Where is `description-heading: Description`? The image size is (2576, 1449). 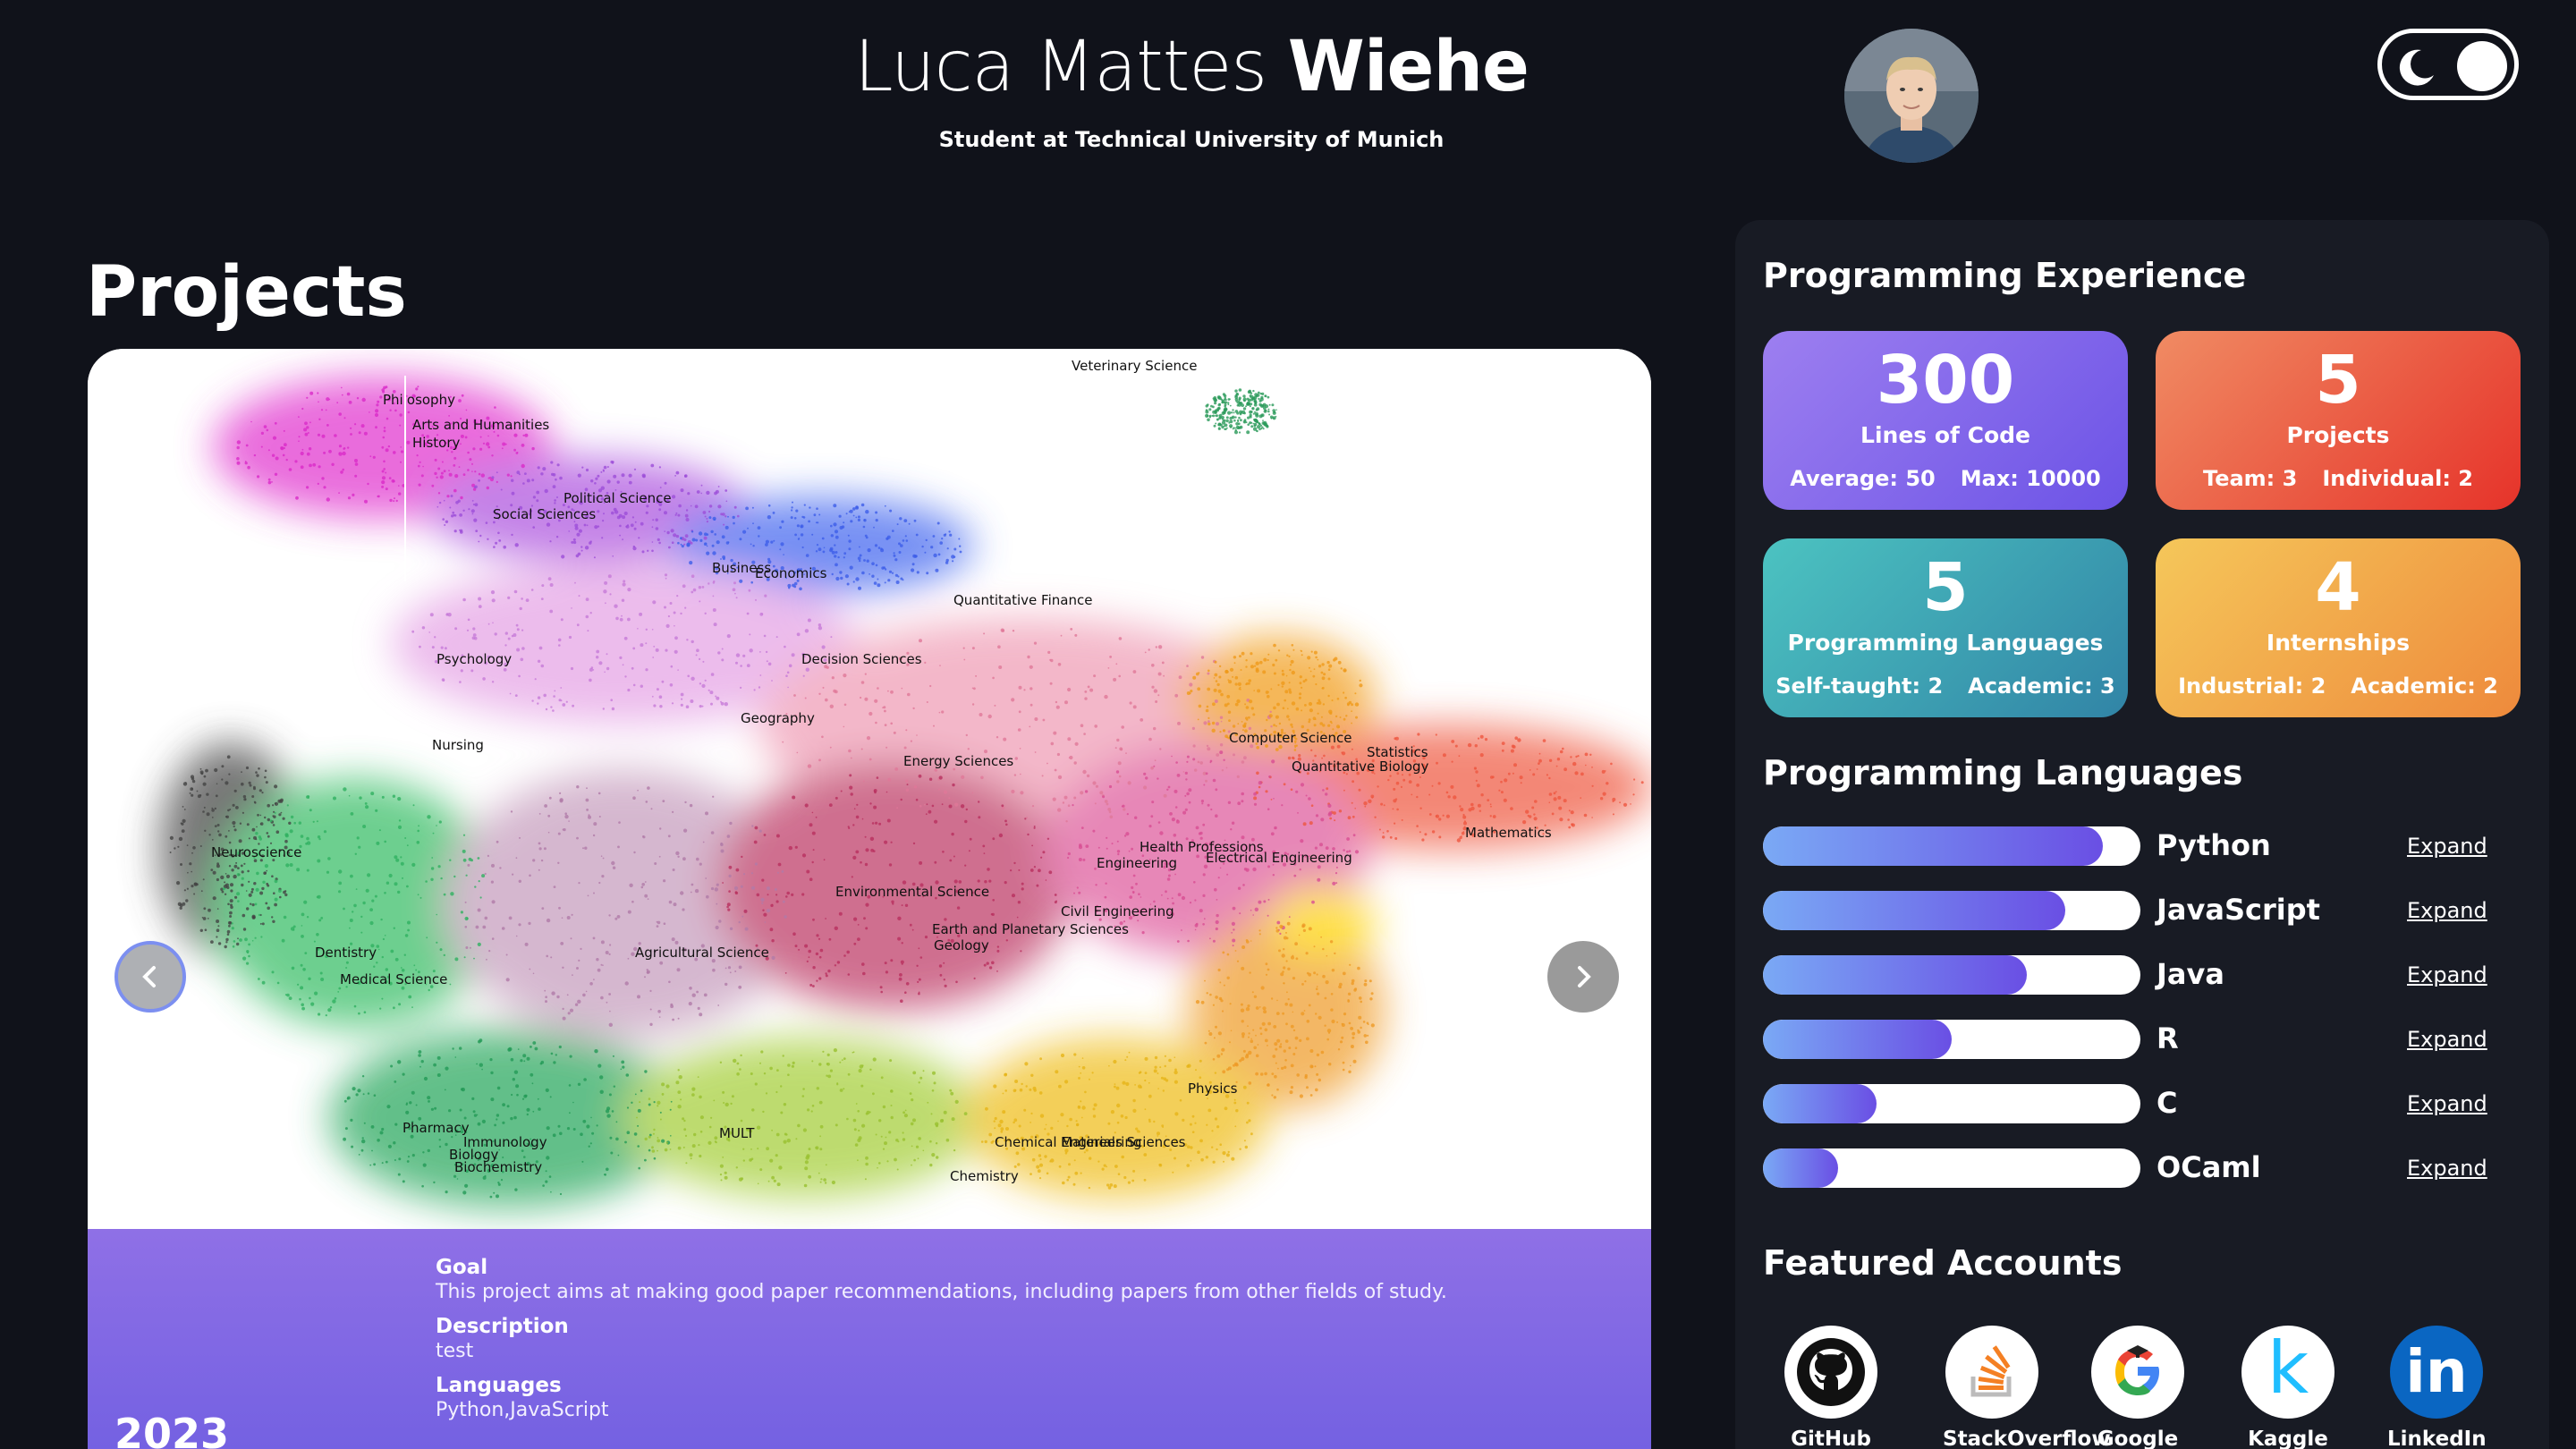 description-heading: Description is located at coordinates (502, 1326).